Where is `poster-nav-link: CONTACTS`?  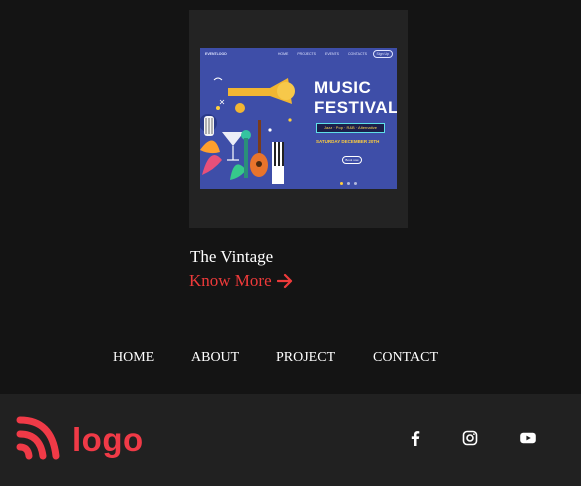
poster-nav-link: CONTACTS is located at coordinates (357, 54).